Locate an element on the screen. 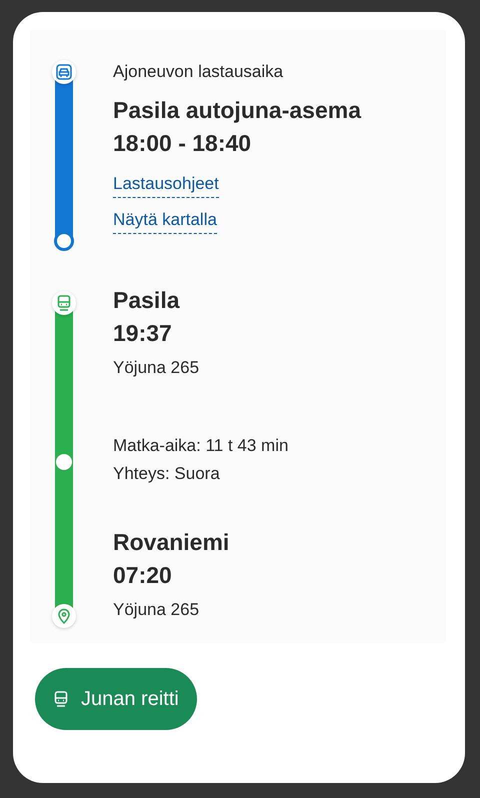  location-pin-icon is located at coordinates (64, 616).